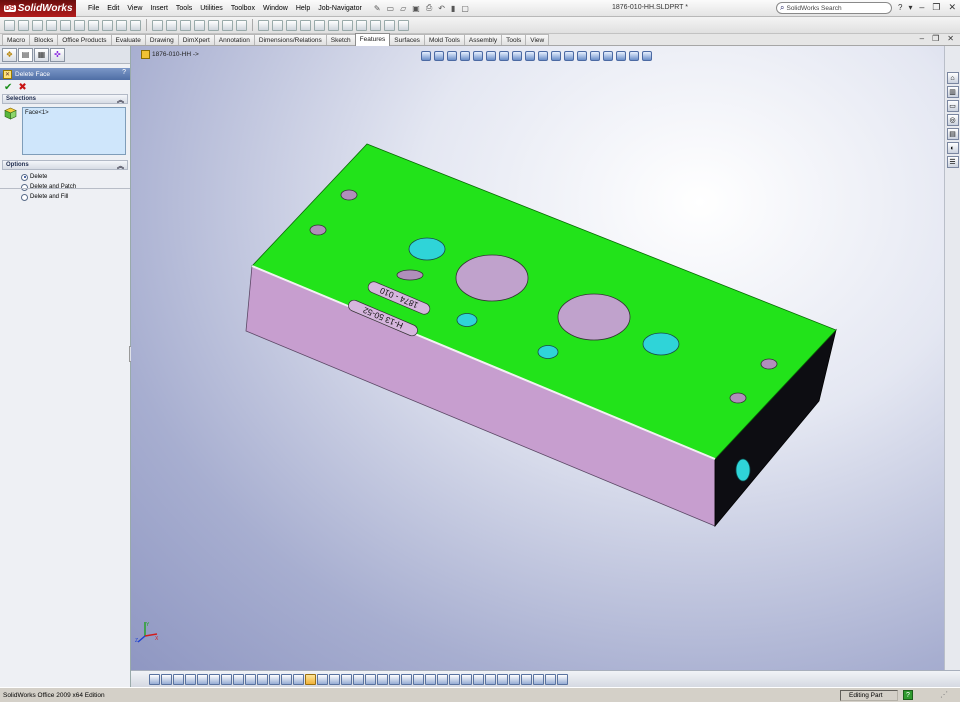  What do you see at coordinates (275, 8) in the screenshot?
I see `menu-window: Window` at bounding box center [275, 8].